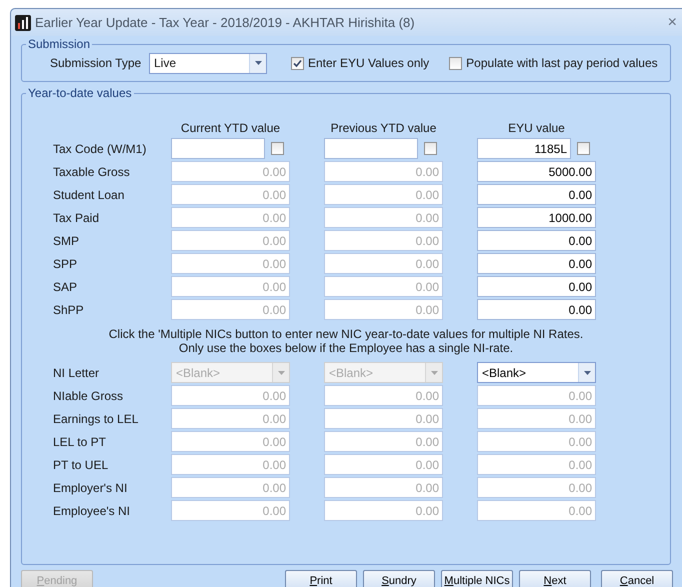 Image resolution: width=682 pixels, height=587 pixels. What do you see at coordinates (96, 63) in the screenshot?
I see `field-label: Submission Type` at bounding box center [96, 63].